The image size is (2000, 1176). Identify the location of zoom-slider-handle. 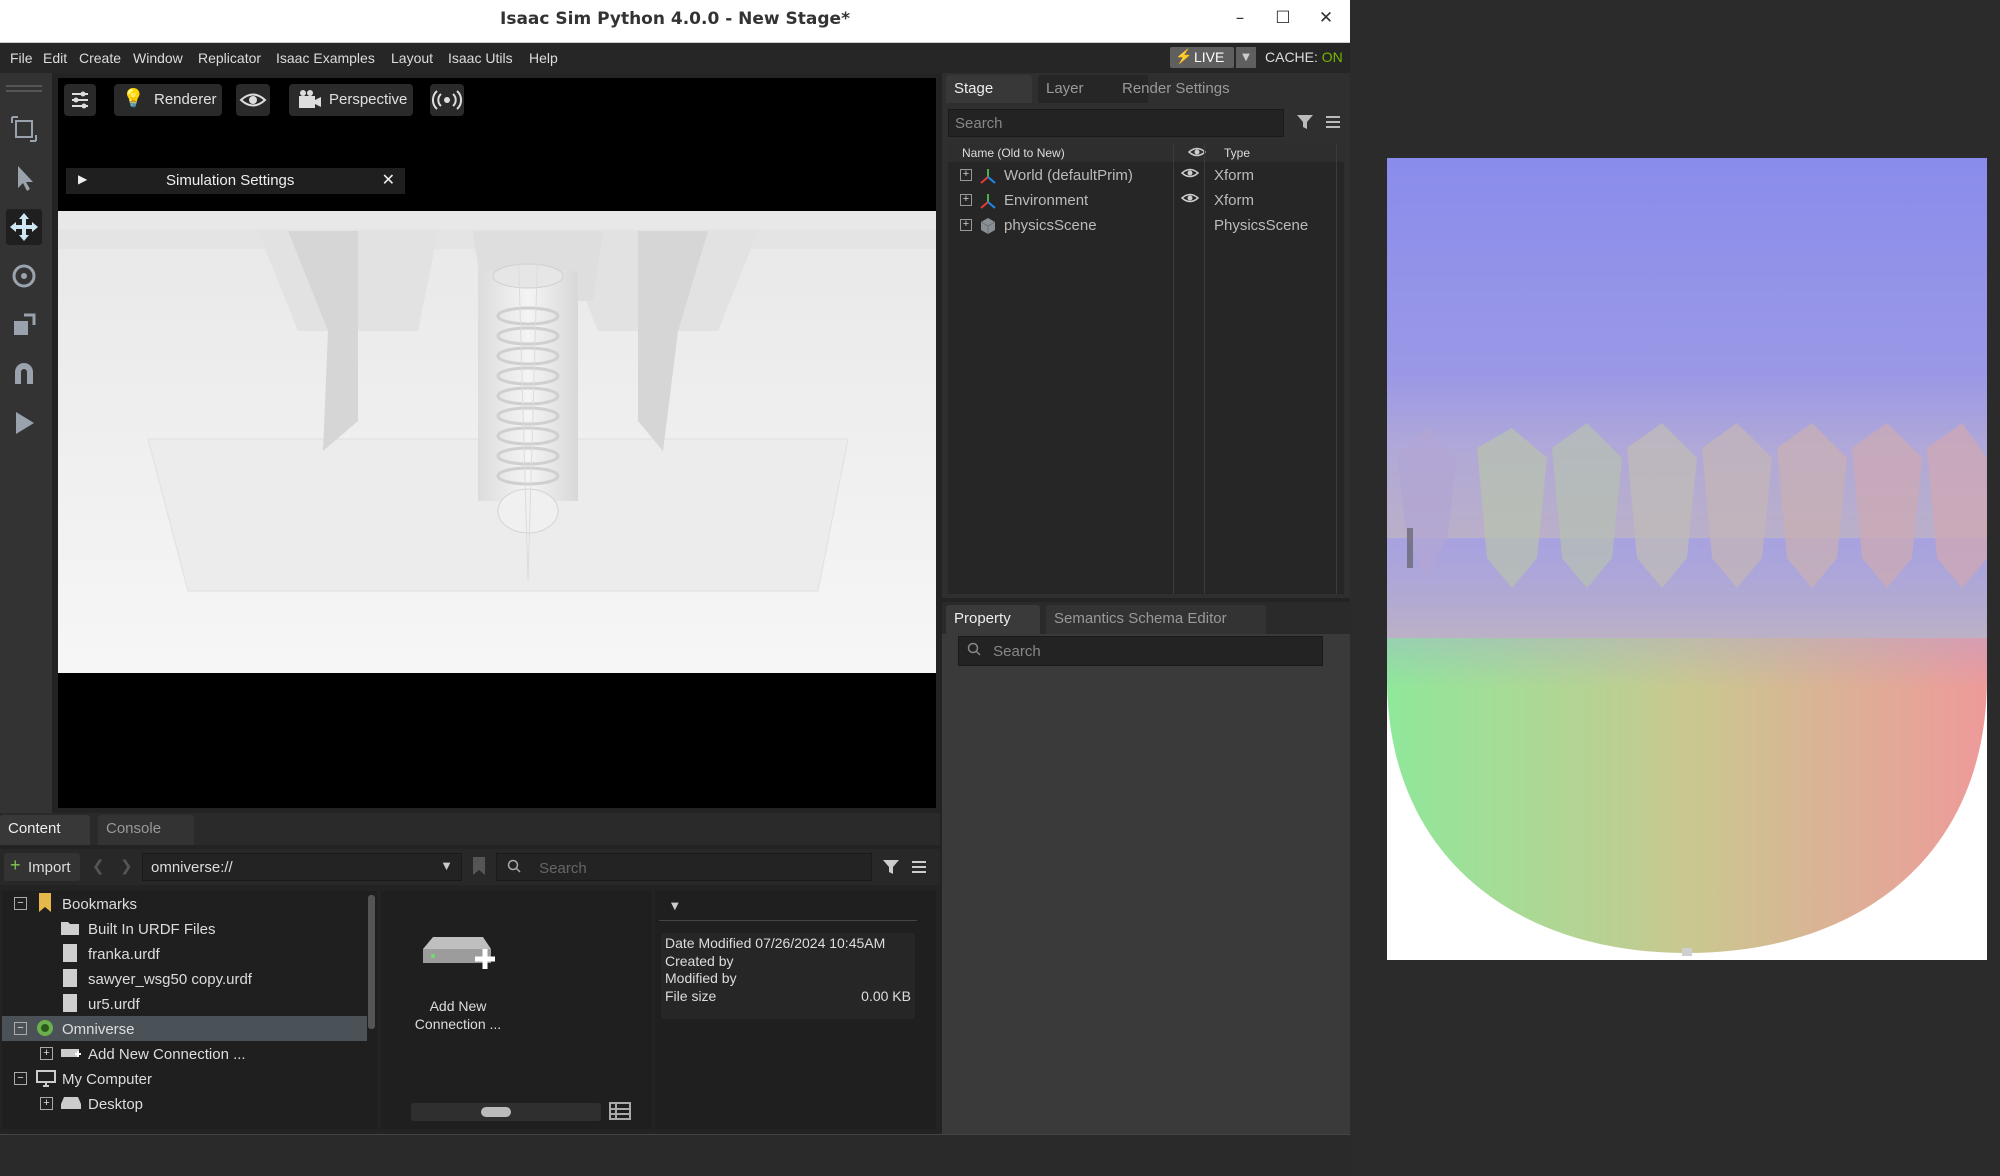
(496, 1112).